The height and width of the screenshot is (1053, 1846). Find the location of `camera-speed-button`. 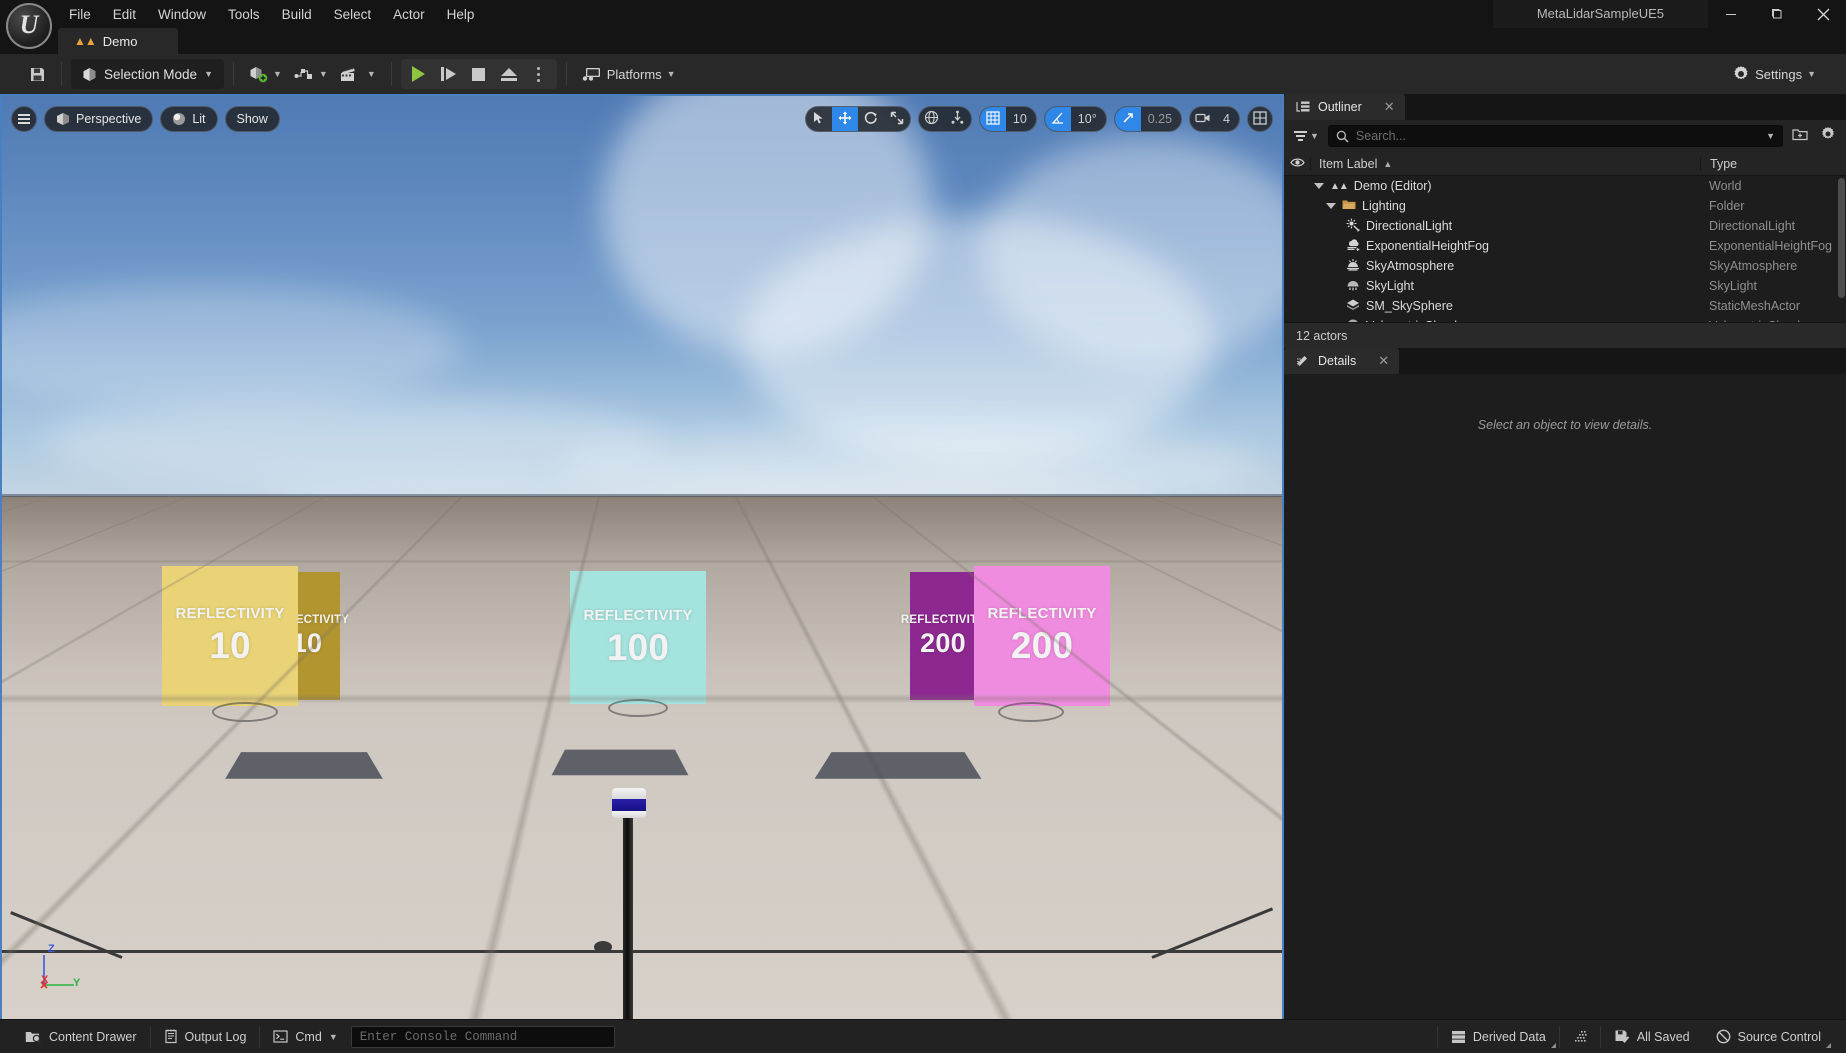

camera-speed-button is located at coordinates (1203, 119).